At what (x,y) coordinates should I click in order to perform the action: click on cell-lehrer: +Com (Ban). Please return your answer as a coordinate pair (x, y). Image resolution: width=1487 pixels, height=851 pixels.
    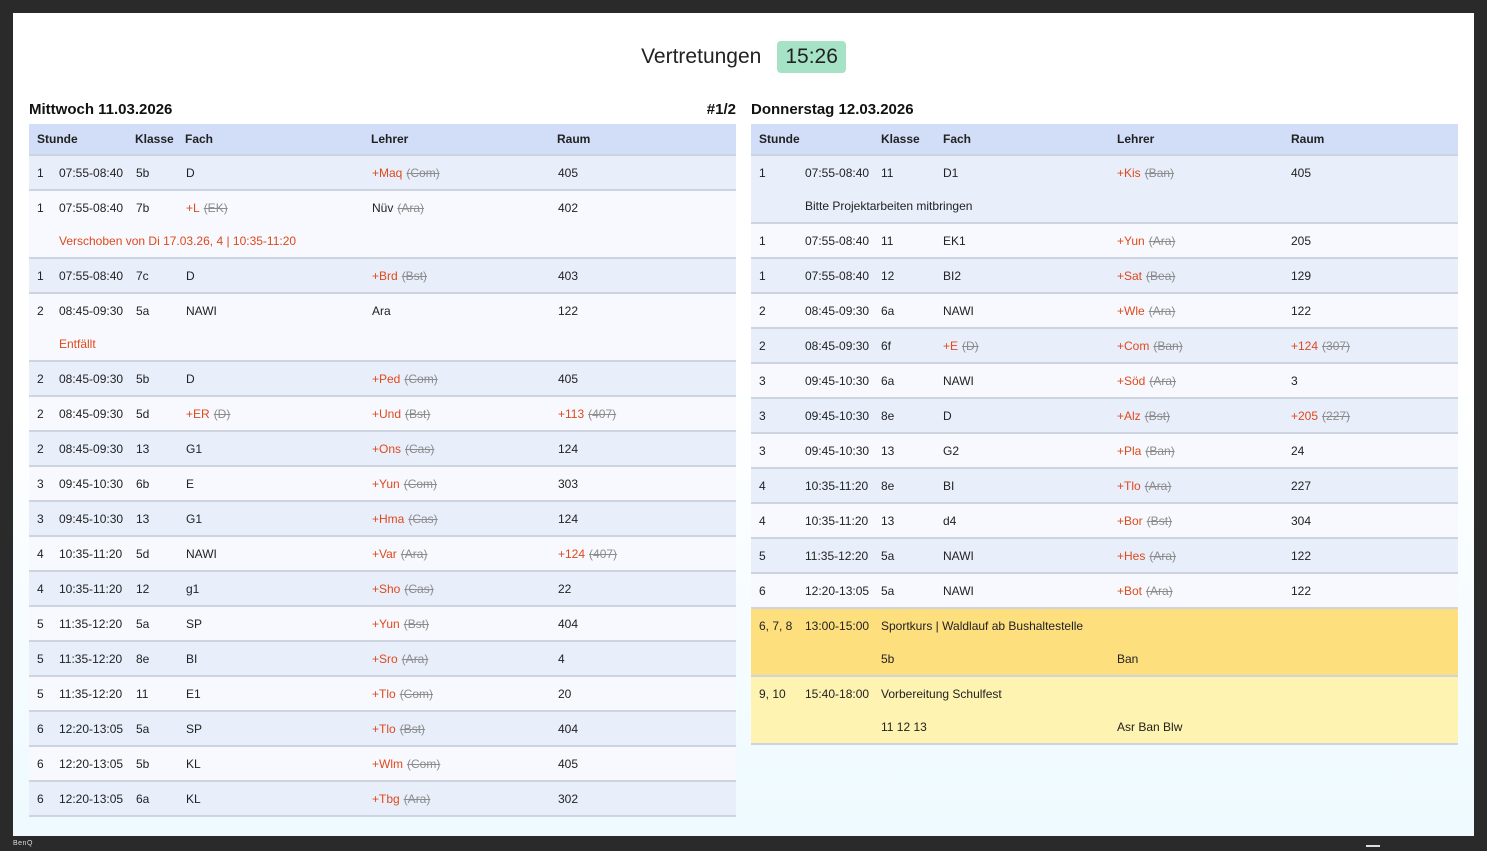
    Looking at the image, I should click on (1204, 346).